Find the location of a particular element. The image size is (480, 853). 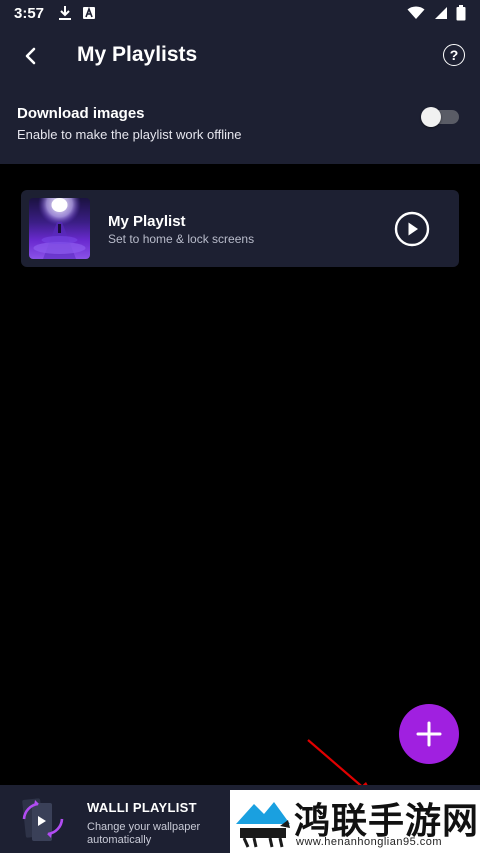

playlist-thumbnail-art is located at coordinates (59, 228).